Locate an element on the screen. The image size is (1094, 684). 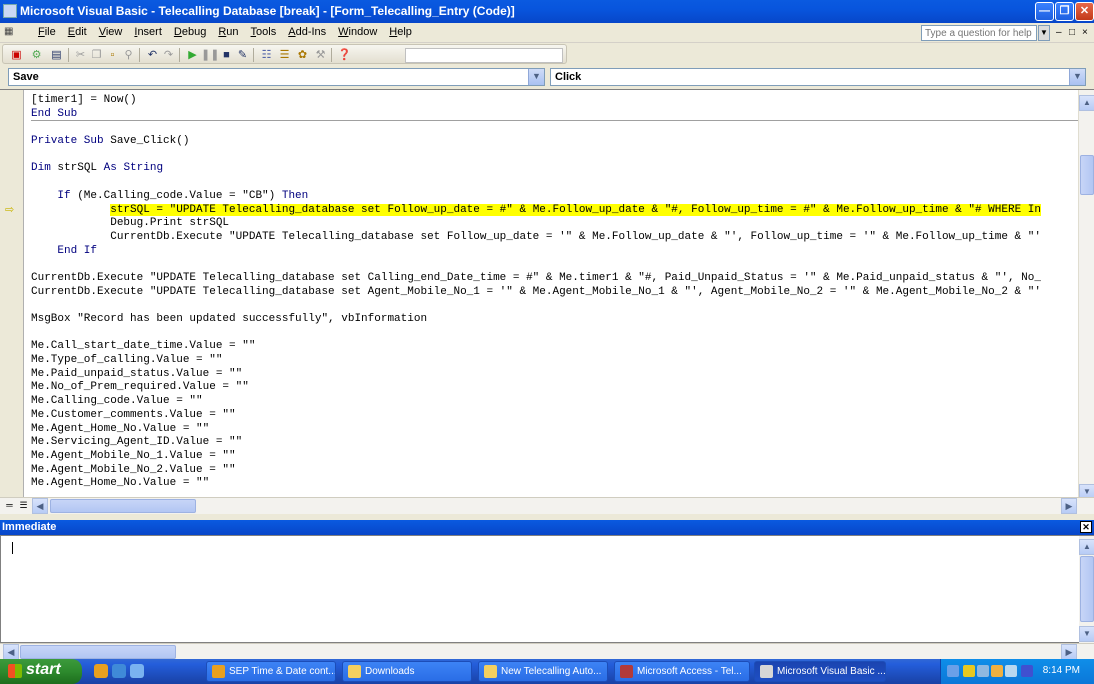
menu-add-ins: Add-Ins is located at coordinates (307, 32).